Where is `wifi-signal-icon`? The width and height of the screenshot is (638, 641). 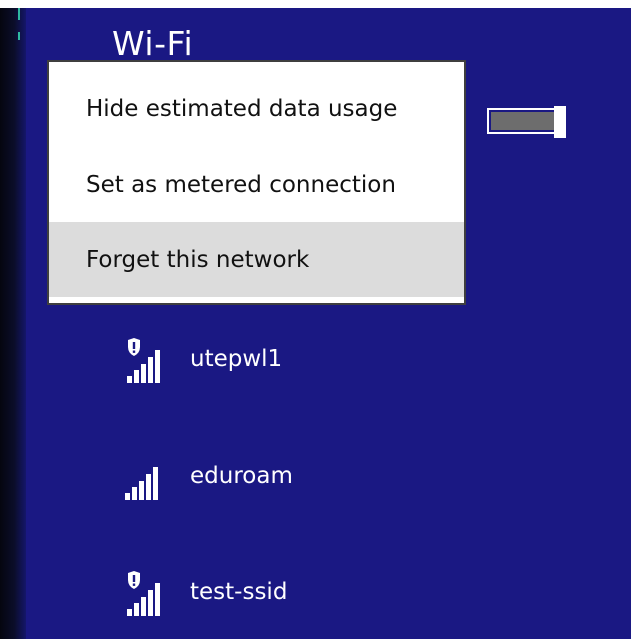
wifi-signal-icon is located at coordinates (141, 483).